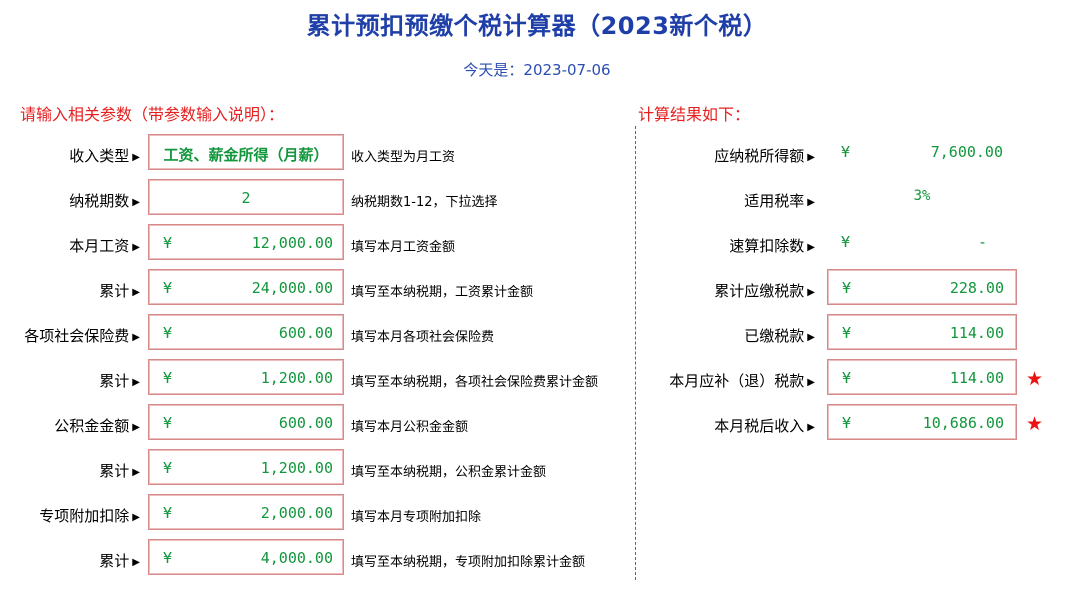 Image resolution: width=1074 pixels, height=598 pixels. What do you see at coordinates (764, 426) in the screenshot?
I see `after-tax-income-label: 本月税后收入 ▶` at bounding box center [764, 426].